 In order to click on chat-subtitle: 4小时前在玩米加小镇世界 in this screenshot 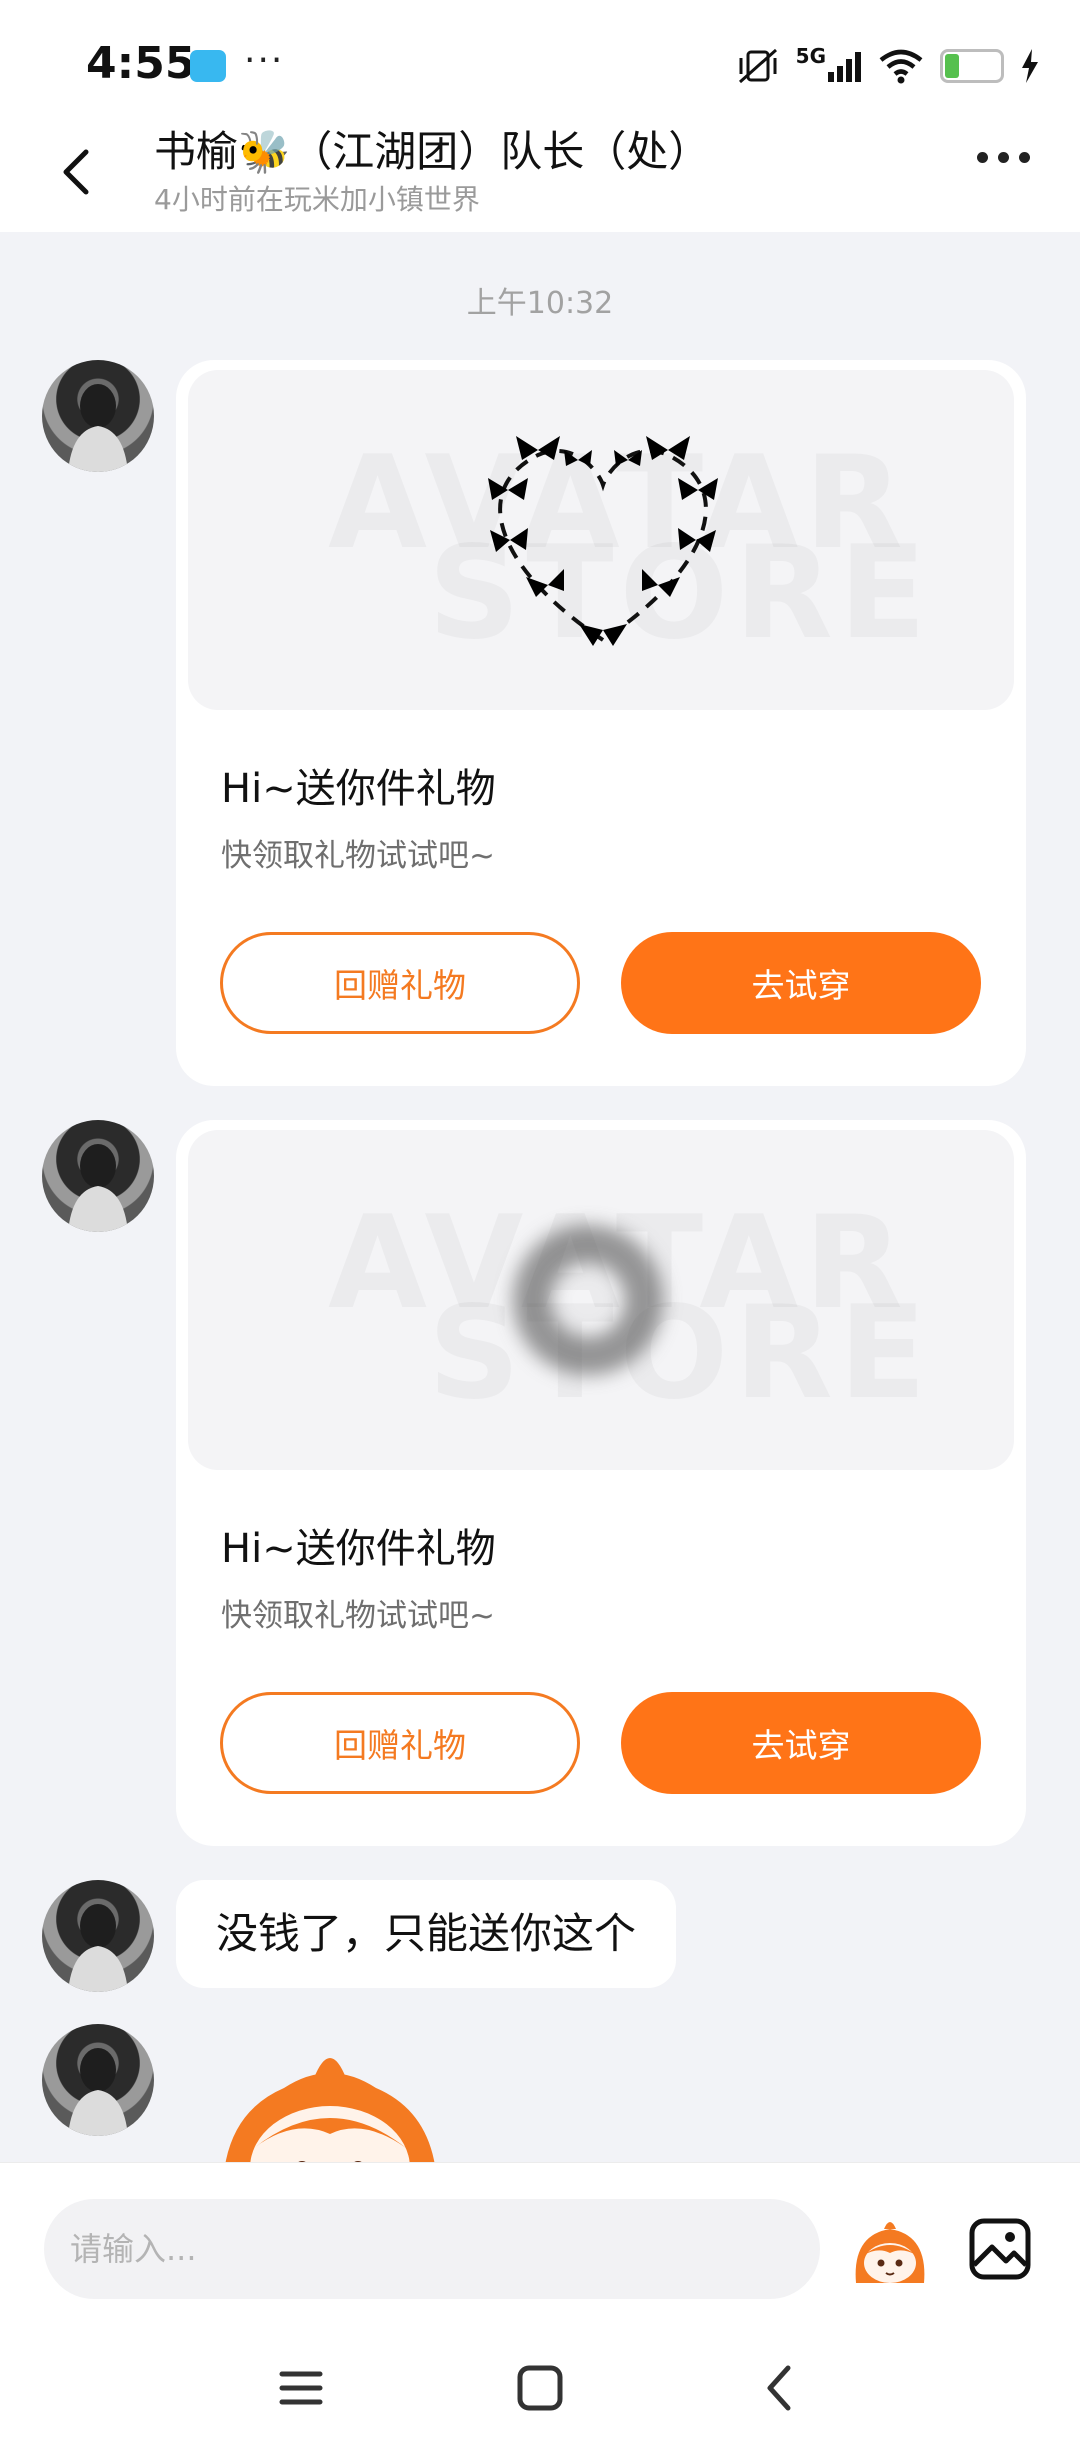, I will do `click(317, 199)`.